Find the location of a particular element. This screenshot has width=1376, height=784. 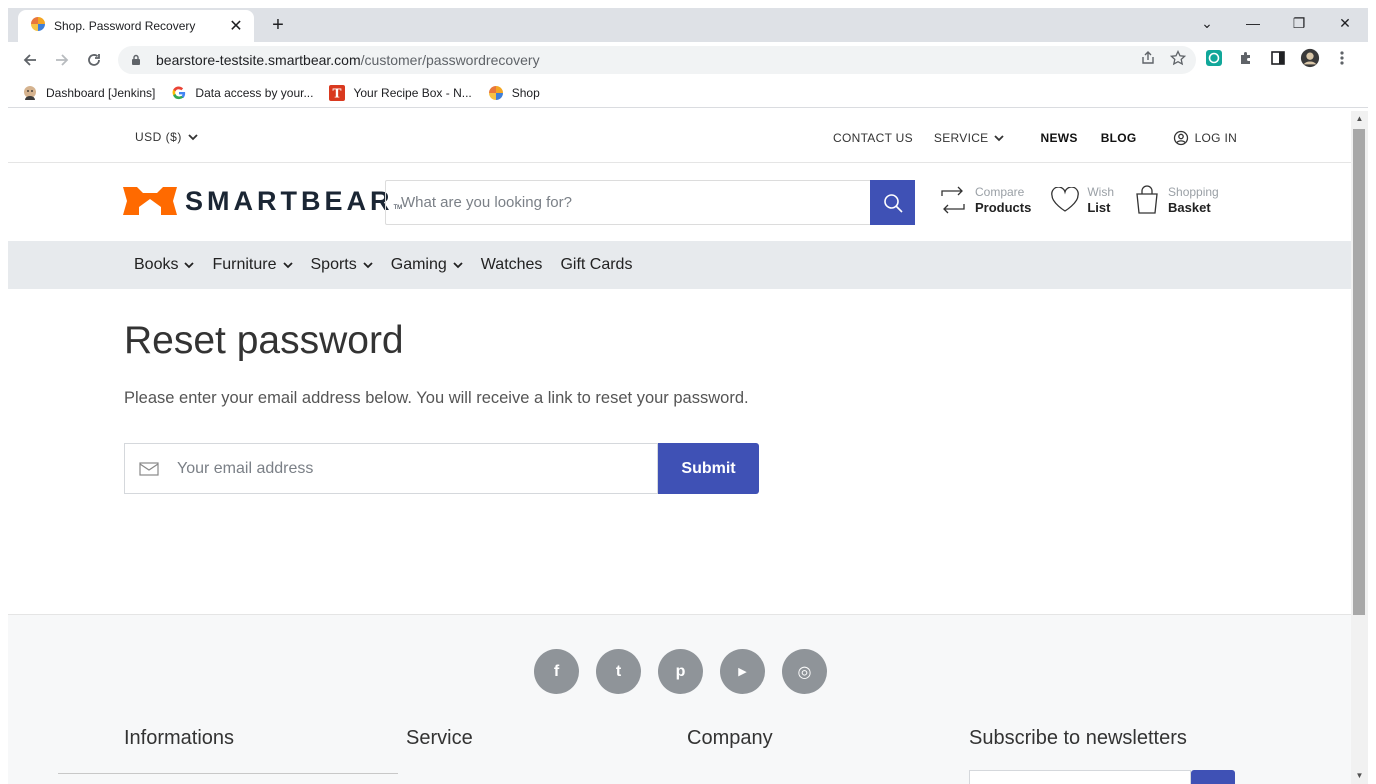

search-input is located at coordinates (628, 202).